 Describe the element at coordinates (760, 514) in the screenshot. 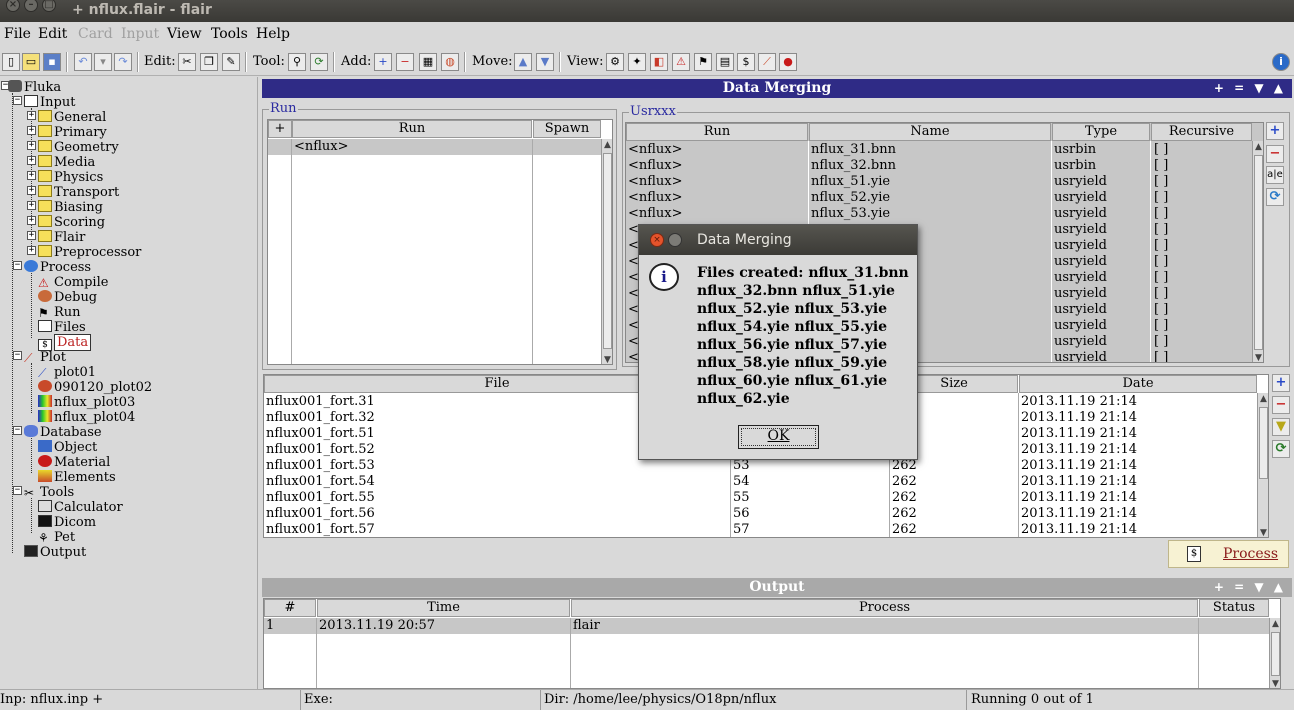

I see `file-row: nflux001_fort.56 56 262 2013.11.19 21:14` at that location.